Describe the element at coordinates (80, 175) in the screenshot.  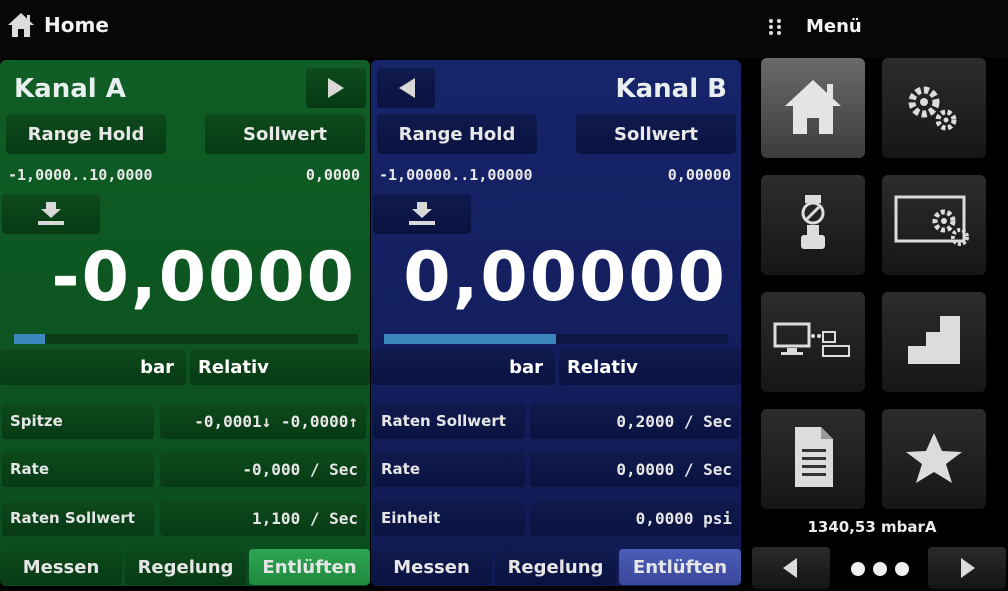
I see `range-text: -1,0000..10,0000` at that location.